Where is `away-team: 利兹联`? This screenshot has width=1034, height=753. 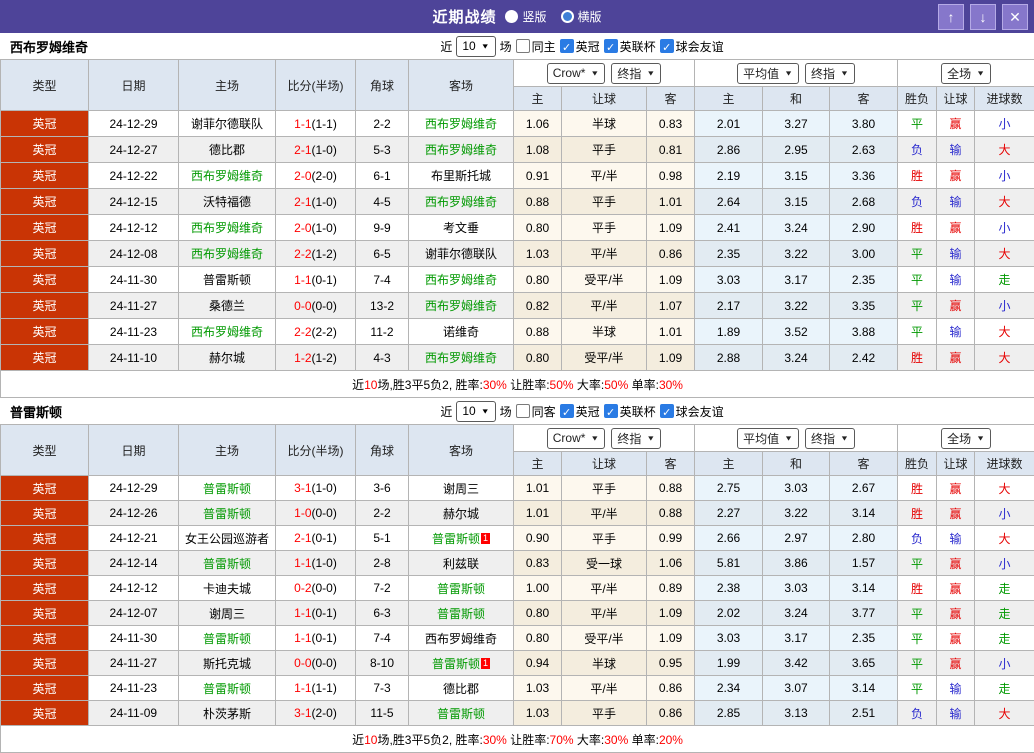 away-team: 利兹联 is located at coordinates (461, 563).